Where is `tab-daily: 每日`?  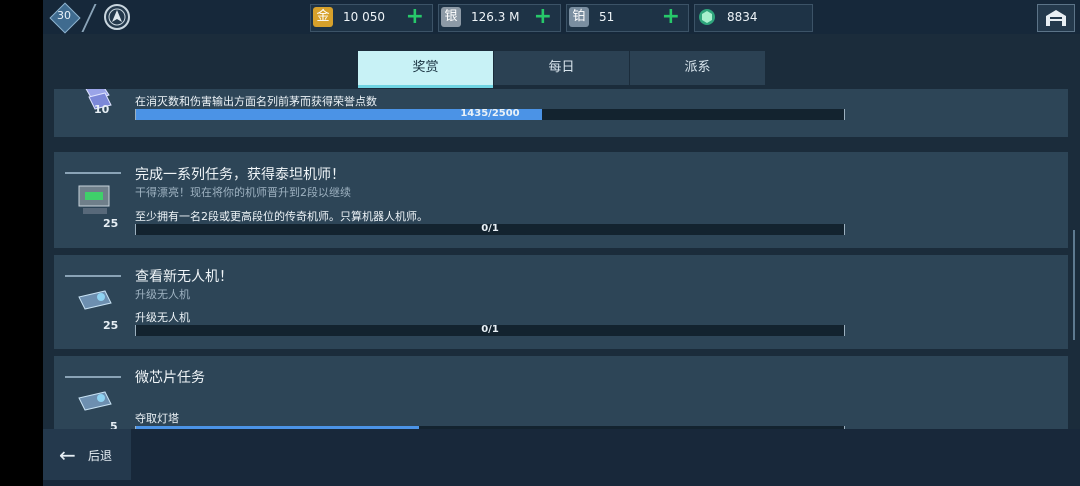 tab-daily: 每日 is located at coordinates (561, 68).